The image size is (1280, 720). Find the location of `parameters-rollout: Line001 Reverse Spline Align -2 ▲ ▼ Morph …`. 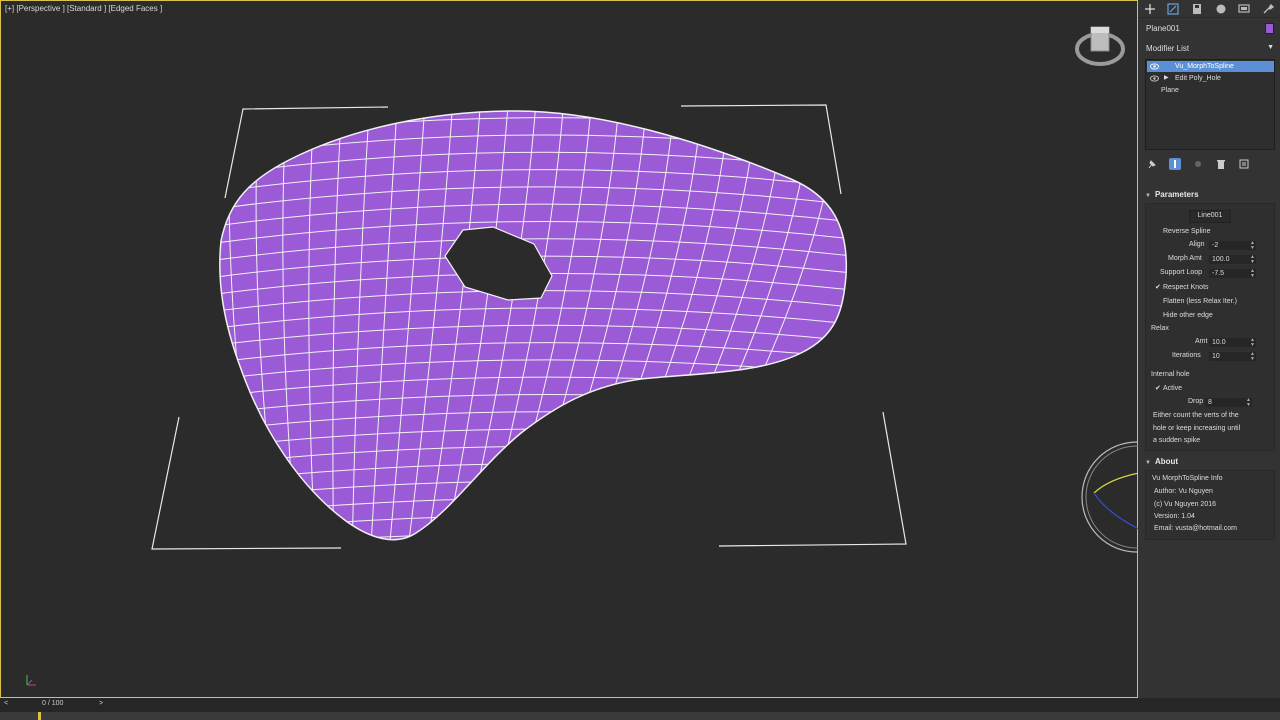

parameters-rollout: Line001 Reverse Spline Align -2 ▲ ▼ Morph … is located at coordinates (1210, 327).